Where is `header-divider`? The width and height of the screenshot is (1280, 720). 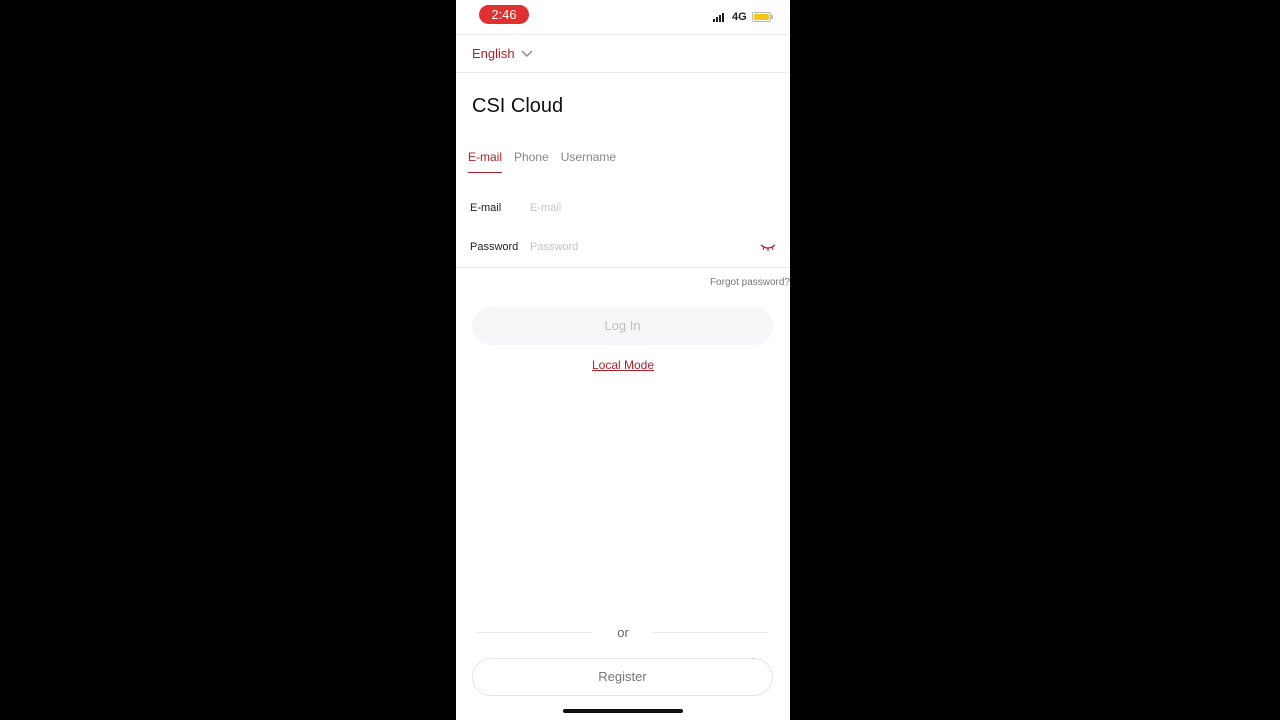 header-divider is located at coordinates (623, 34).